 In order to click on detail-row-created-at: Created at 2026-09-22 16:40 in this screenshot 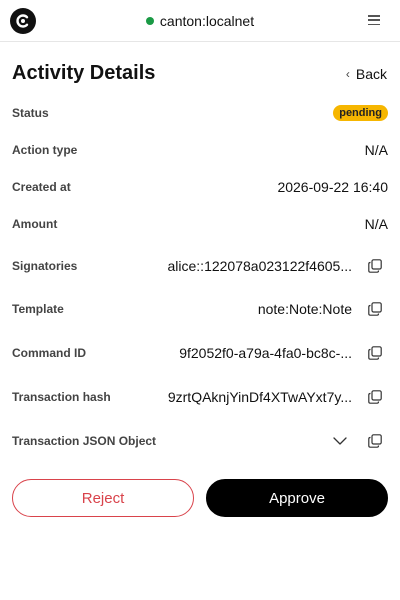, I will do `click(200, 187)`.